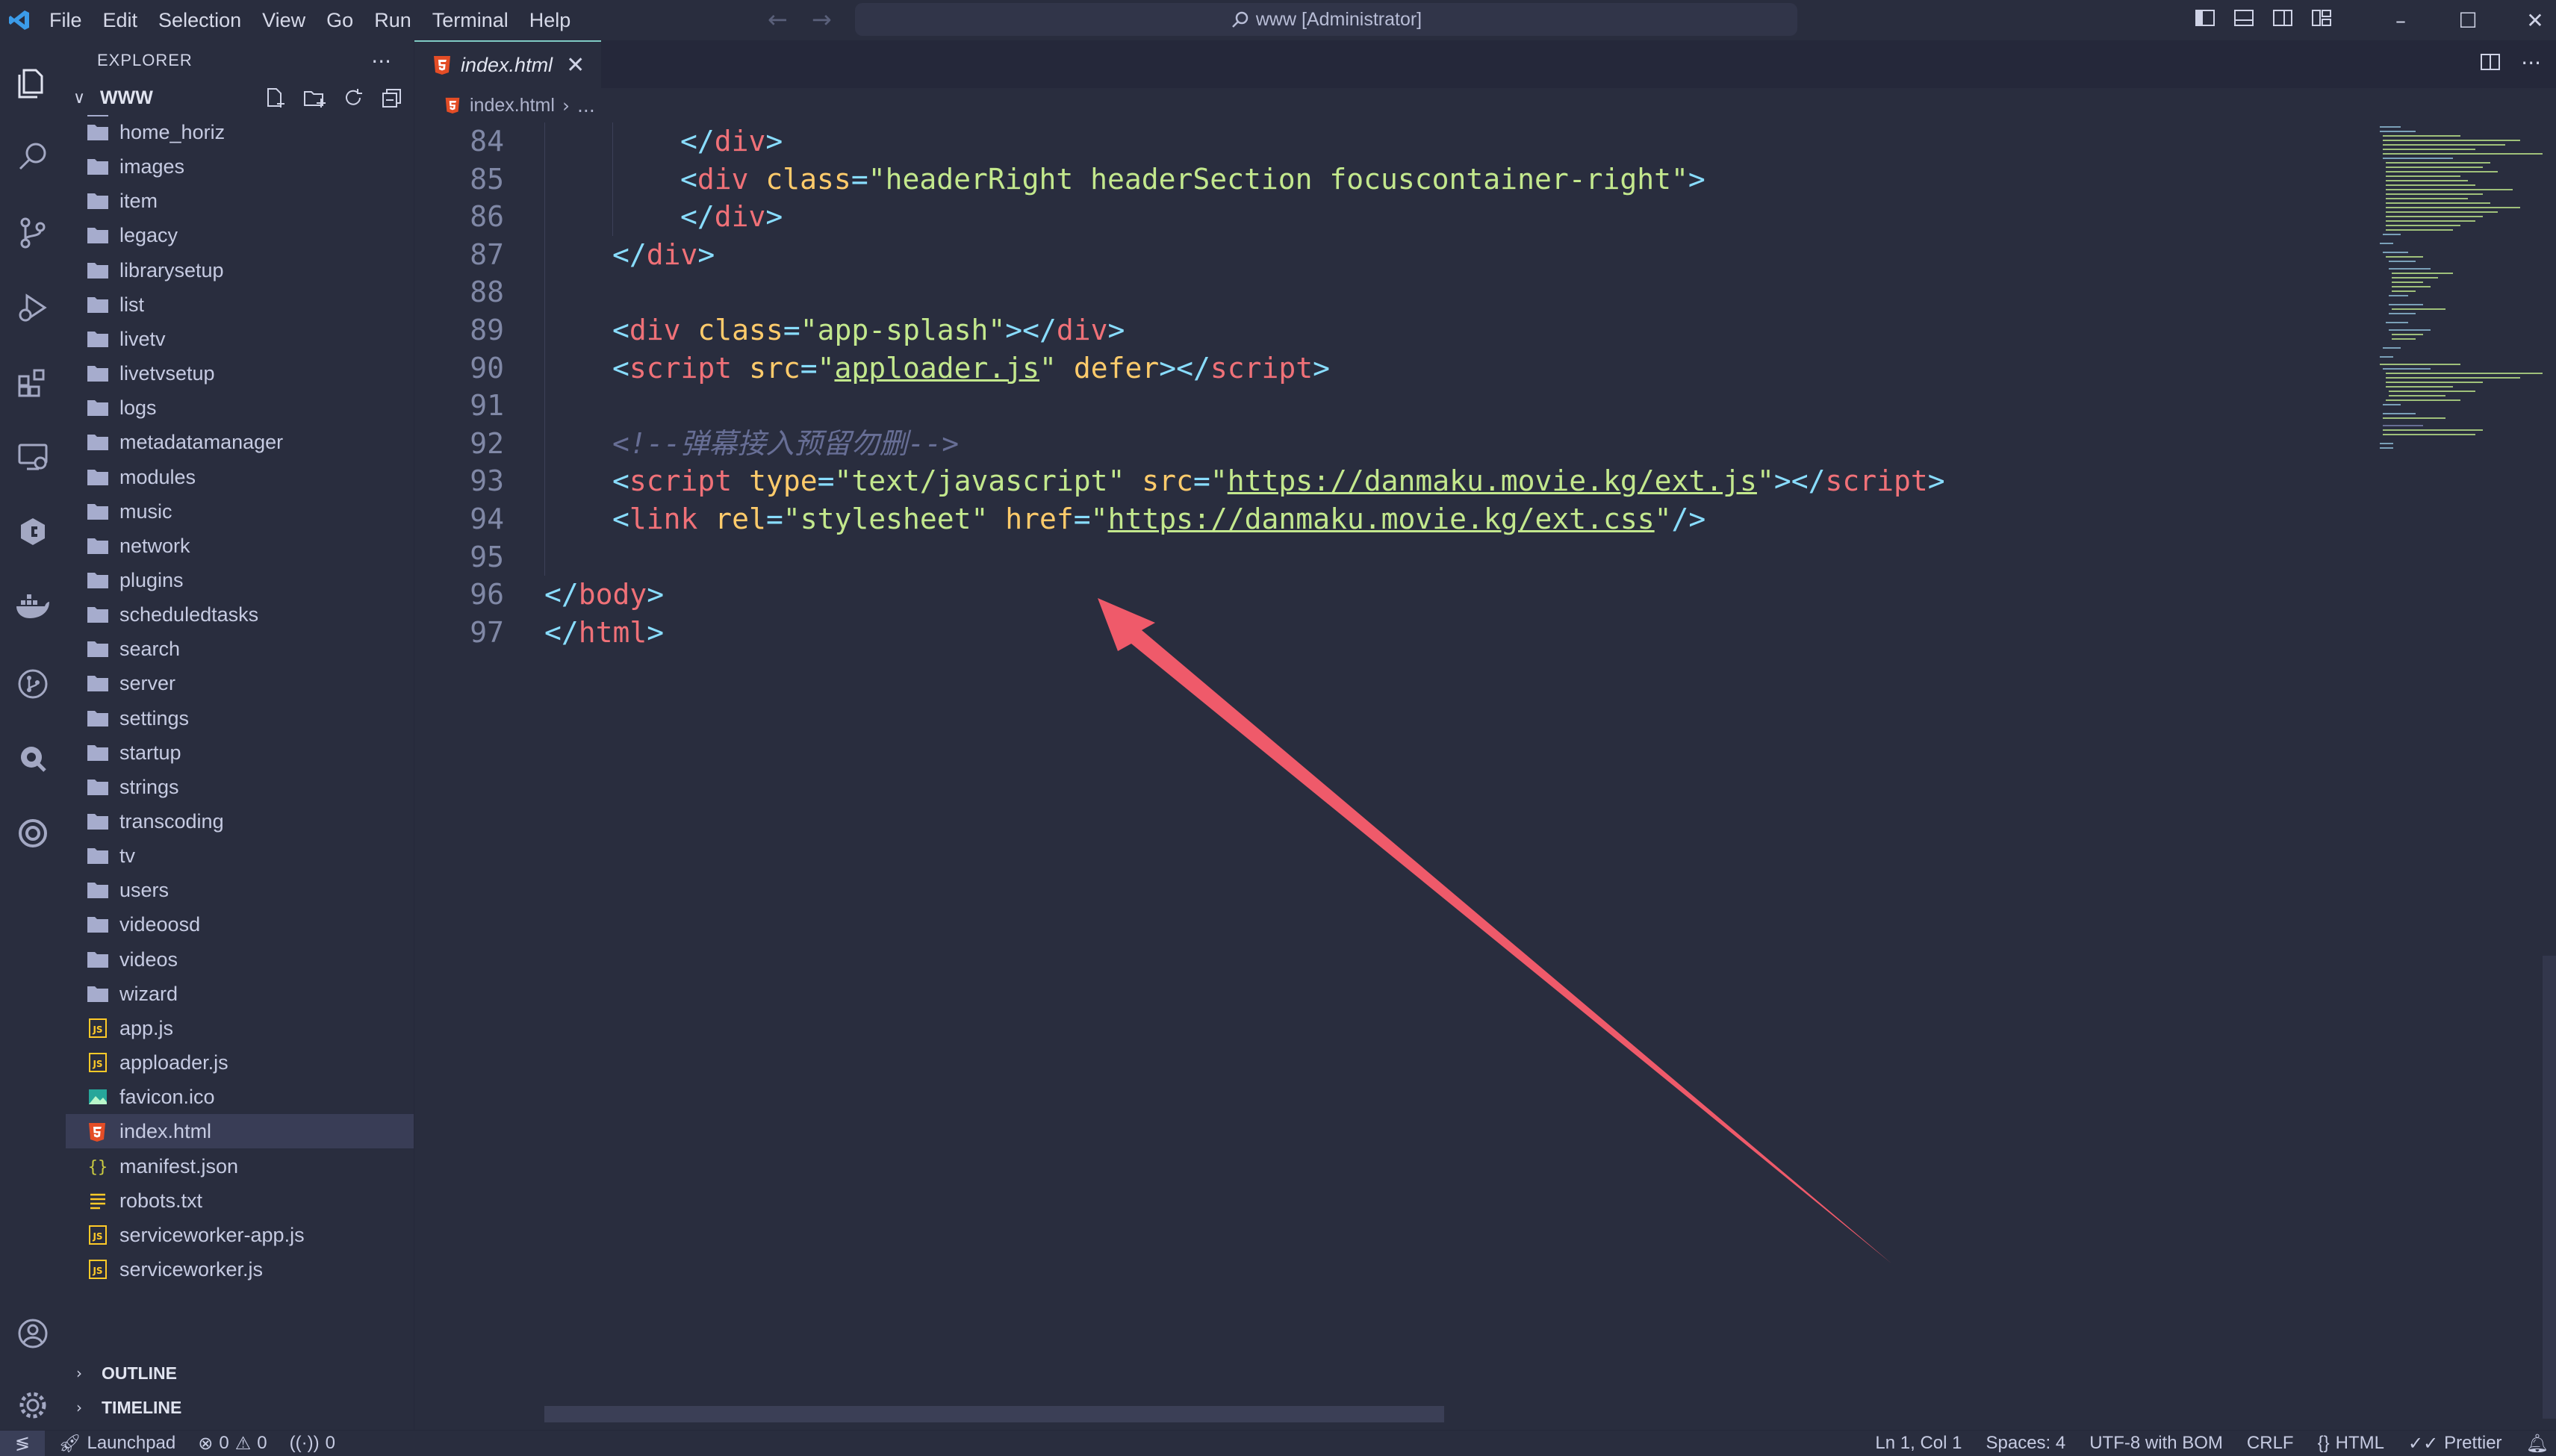 The image size is (2556, 1456). Describe the element at coordinates (1388, 330) in the screenshot. I see `code-line: 89 <div class="app-splash"></div>` at that location.